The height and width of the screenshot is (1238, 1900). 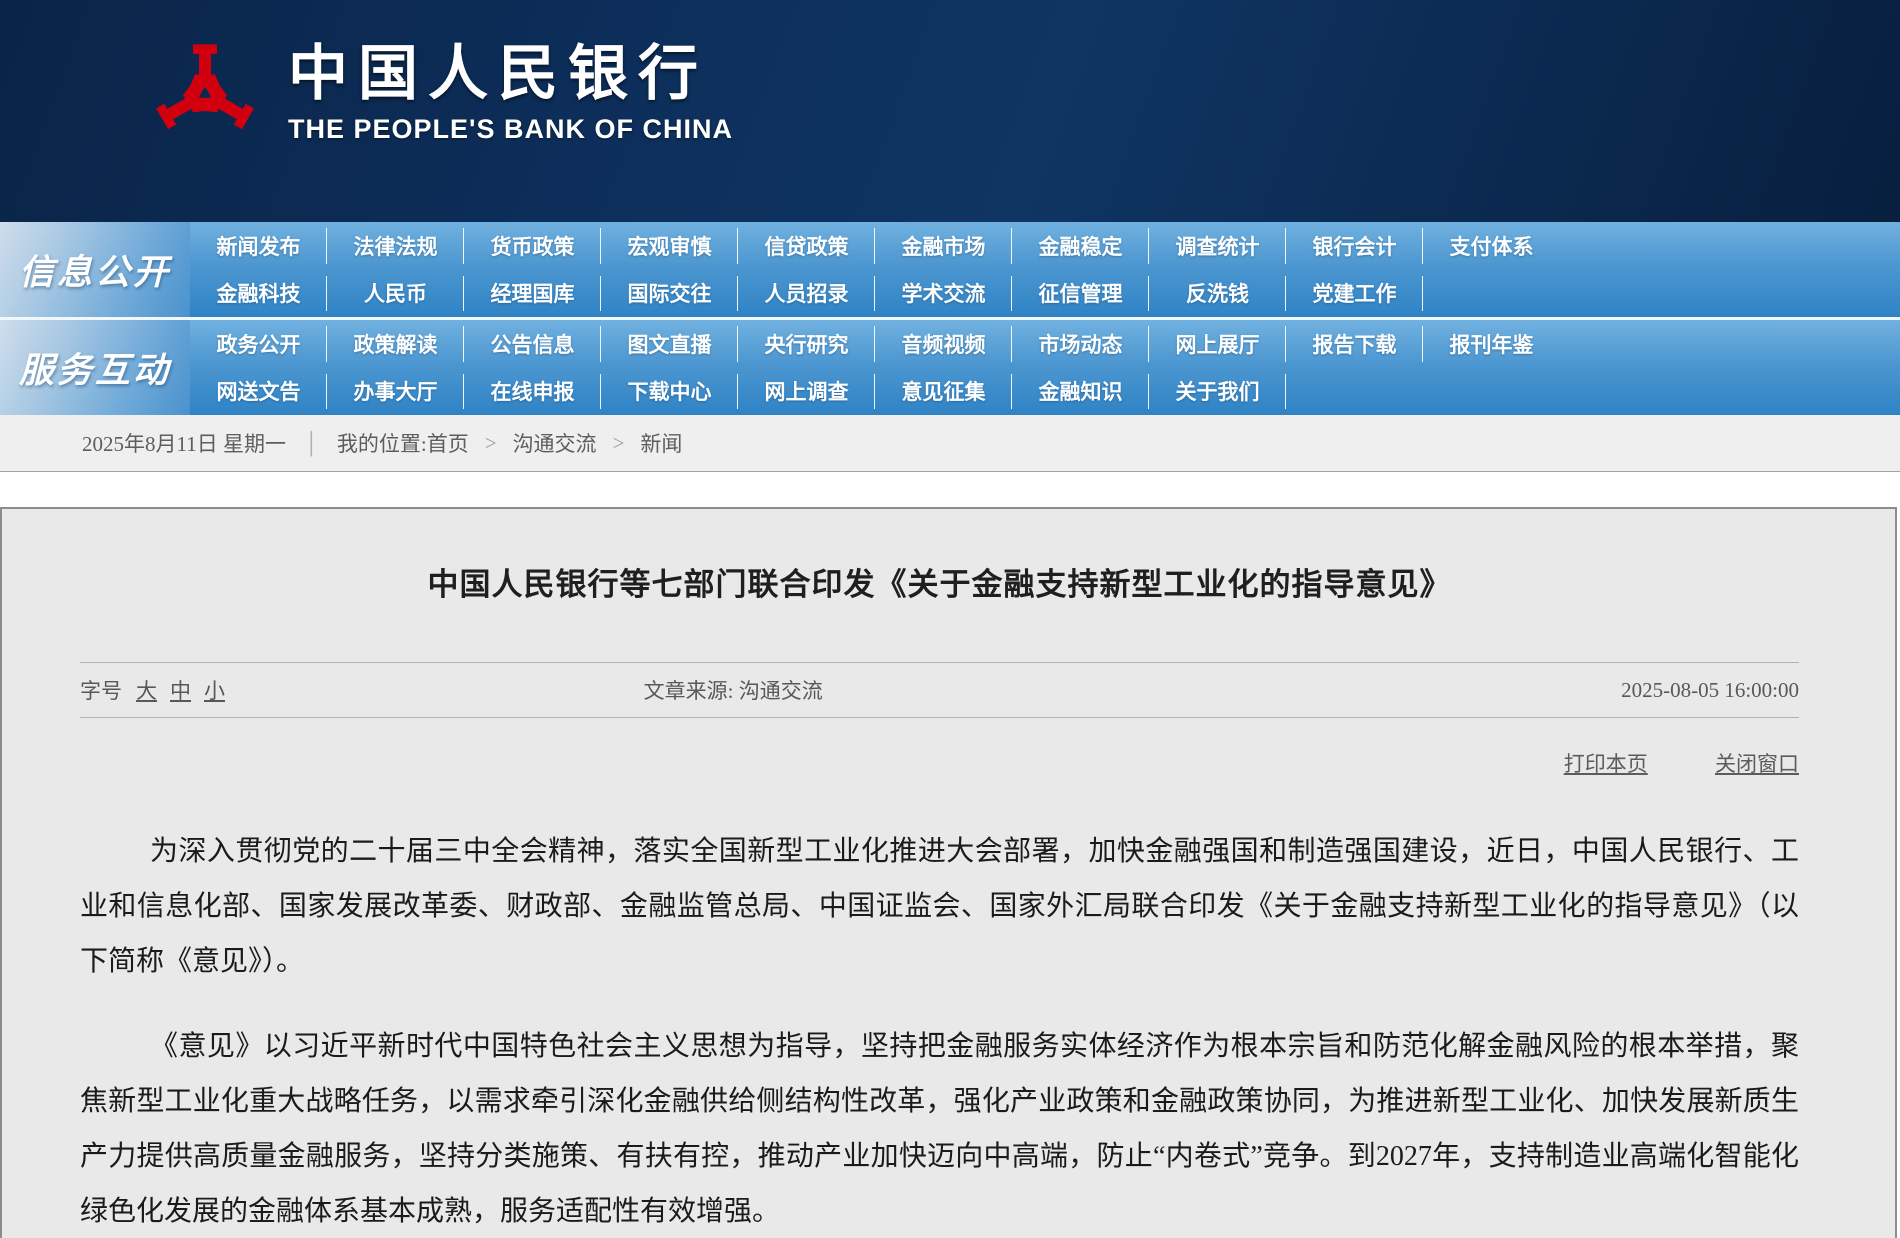 I want to click on font-size-small-button: 小, so click(x=214, y=690).